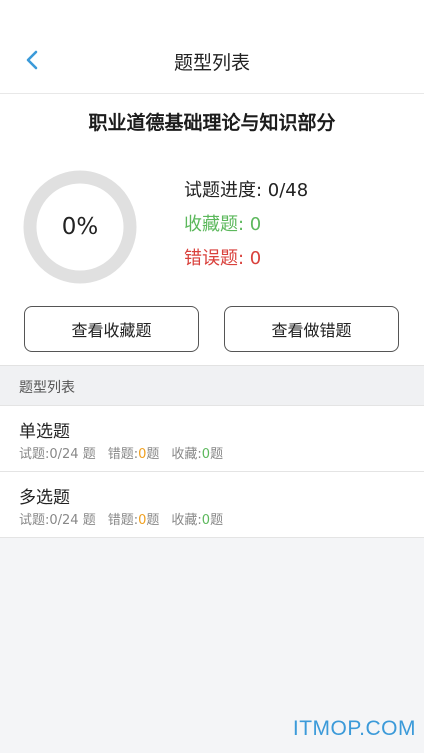 The width and height of the screenshot is (424, 753). I want to click on section-title: 题型列表, so click(47, 388).